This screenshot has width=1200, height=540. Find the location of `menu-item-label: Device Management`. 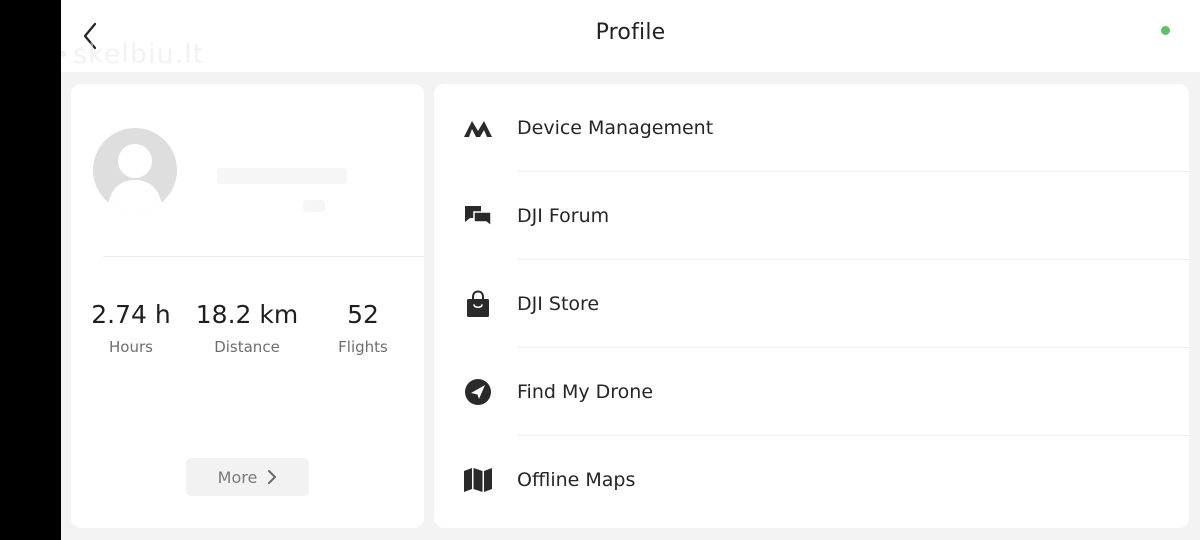

menu-item-label: Device Management is located at coordinates (615, 128).